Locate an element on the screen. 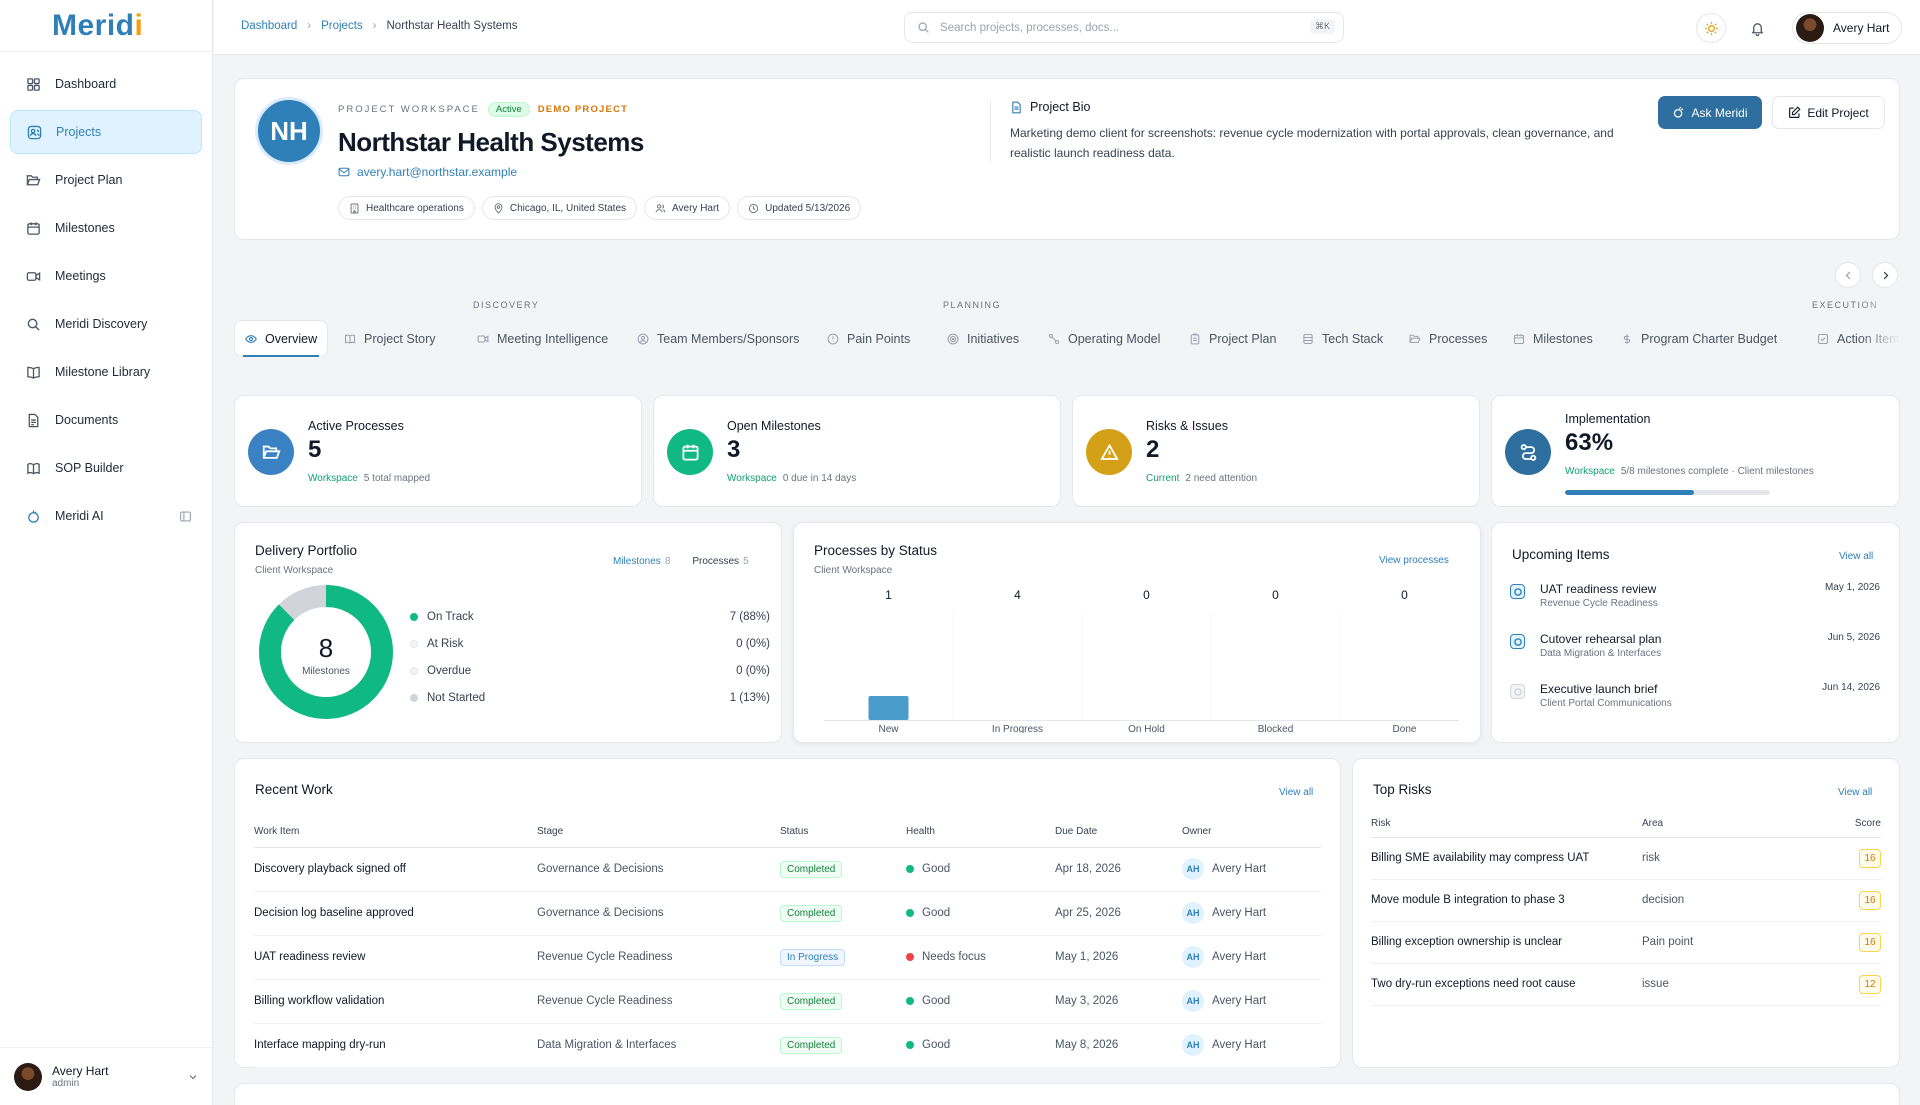  tab-project-plan: Project Plan is located at coordinates (1232, 338).